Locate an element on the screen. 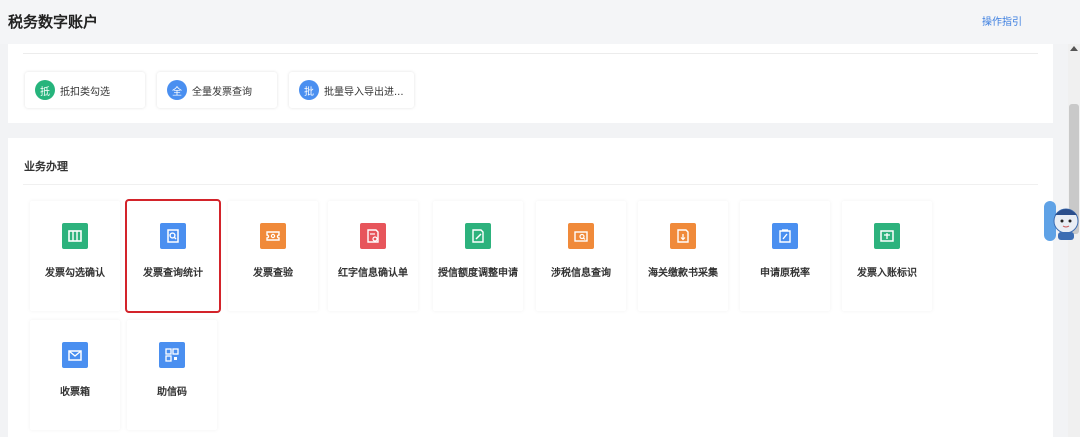 Image resolution: width=1080 pixels, height=437 pixels. deduction-badge-icon: 抵 is located at coordinates (45, 90).